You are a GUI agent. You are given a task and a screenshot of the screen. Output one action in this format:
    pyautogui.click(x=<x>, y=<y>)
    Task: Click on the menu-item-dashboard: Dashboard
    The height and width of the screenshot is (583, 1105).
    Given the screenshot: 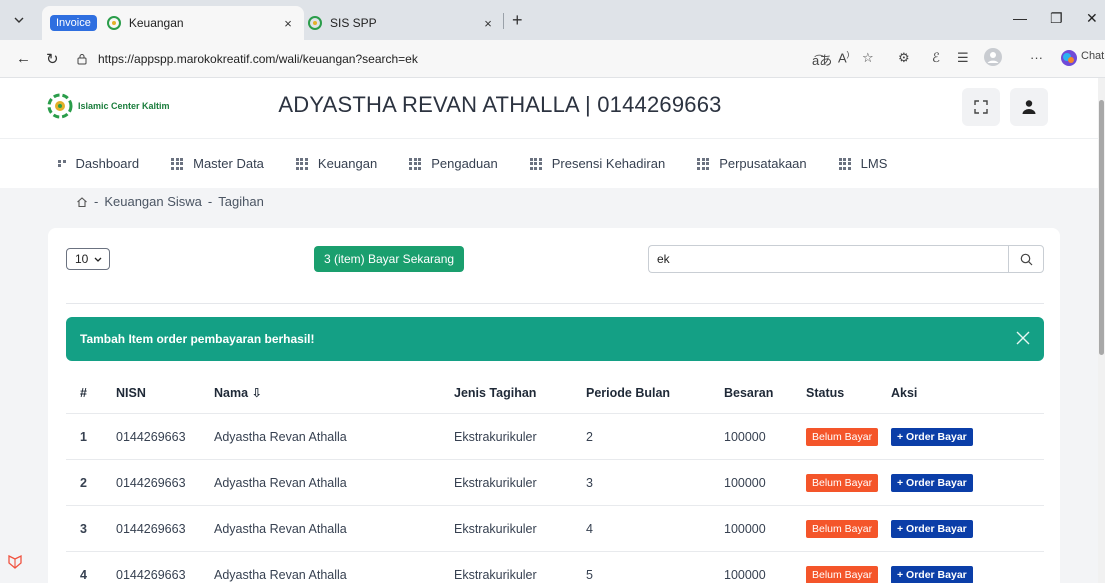 What is the action you would take?
    pyautogui.click(x=98, y=163)
    